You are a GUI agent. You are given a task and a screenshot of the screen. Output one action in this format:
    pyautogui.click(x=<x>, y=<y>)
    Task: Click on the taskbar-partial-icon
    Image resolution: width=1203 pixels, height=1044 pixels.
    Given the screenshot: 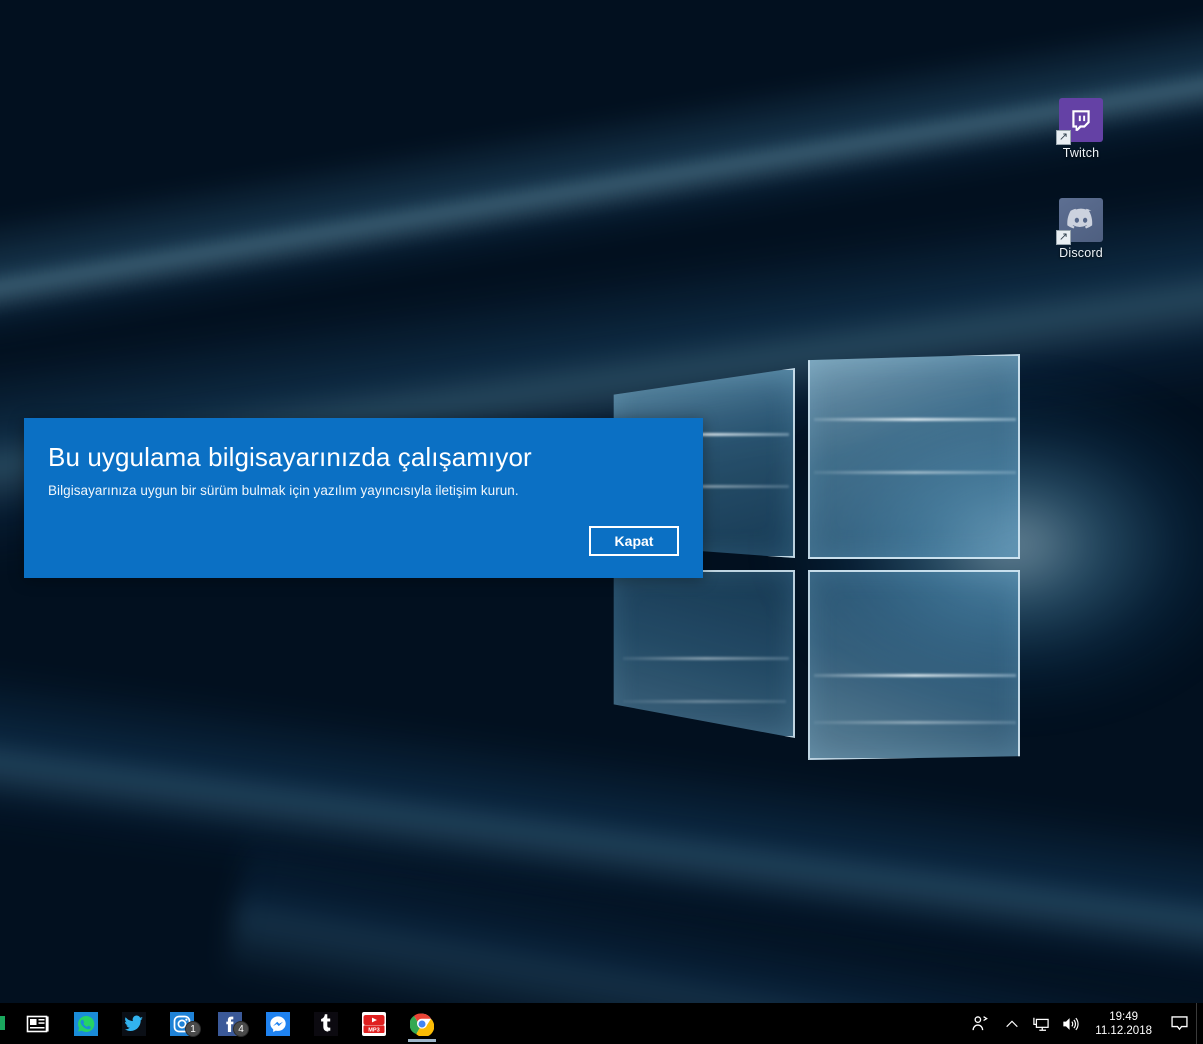 What is the action you would take?
    pyautogui.click(x=7, y=1023)
    